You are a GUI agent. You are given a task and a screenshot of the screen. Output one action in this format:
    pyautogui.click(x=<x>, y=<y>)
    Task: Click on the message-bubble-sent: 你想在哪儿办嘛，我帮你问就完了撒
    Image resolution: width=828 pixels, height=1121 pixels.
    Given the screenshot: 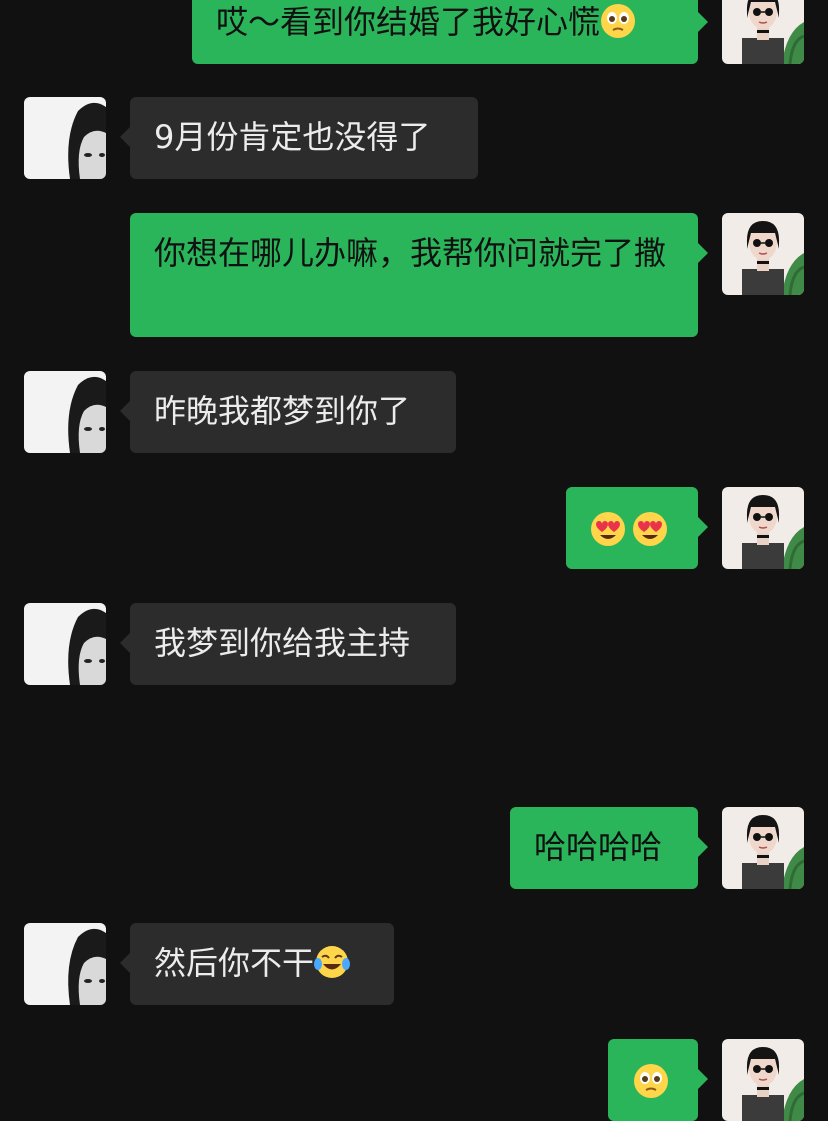 What is the action you would take?
    pyautogui.click(x=419, y=275)
    